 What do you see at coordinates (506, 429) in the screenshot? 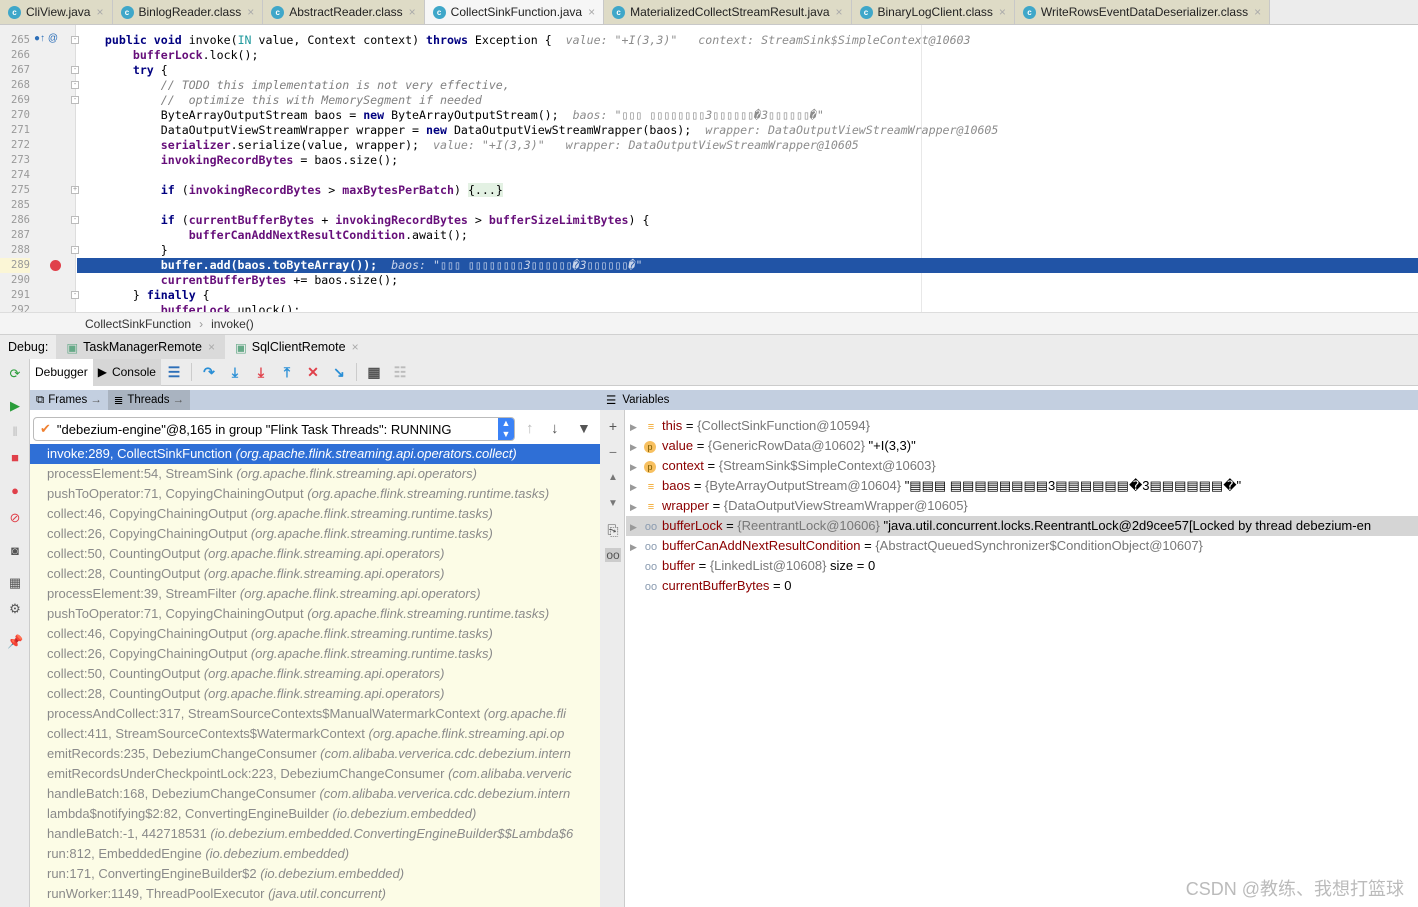
I see `chevron-updown-icon: ▲ ▼` at bounding box center [506, 429].